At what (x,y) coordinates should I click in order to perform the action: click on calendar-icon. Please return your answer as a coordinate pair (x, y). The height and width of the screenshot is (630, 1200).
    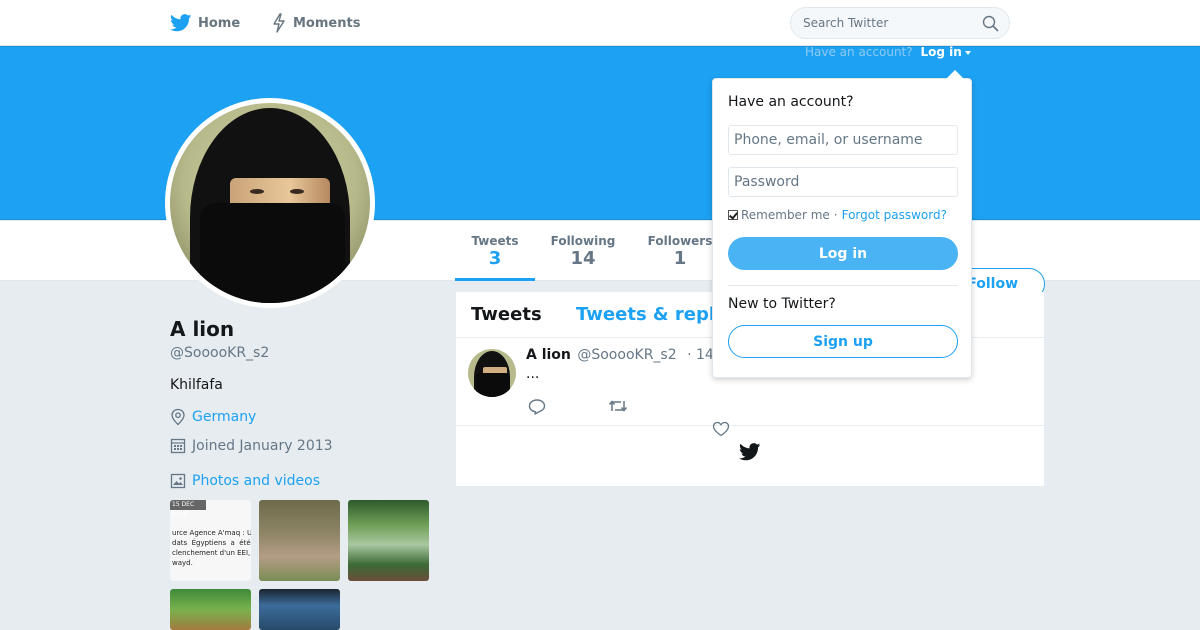
    Looking at the image, I should click on (178, 446).